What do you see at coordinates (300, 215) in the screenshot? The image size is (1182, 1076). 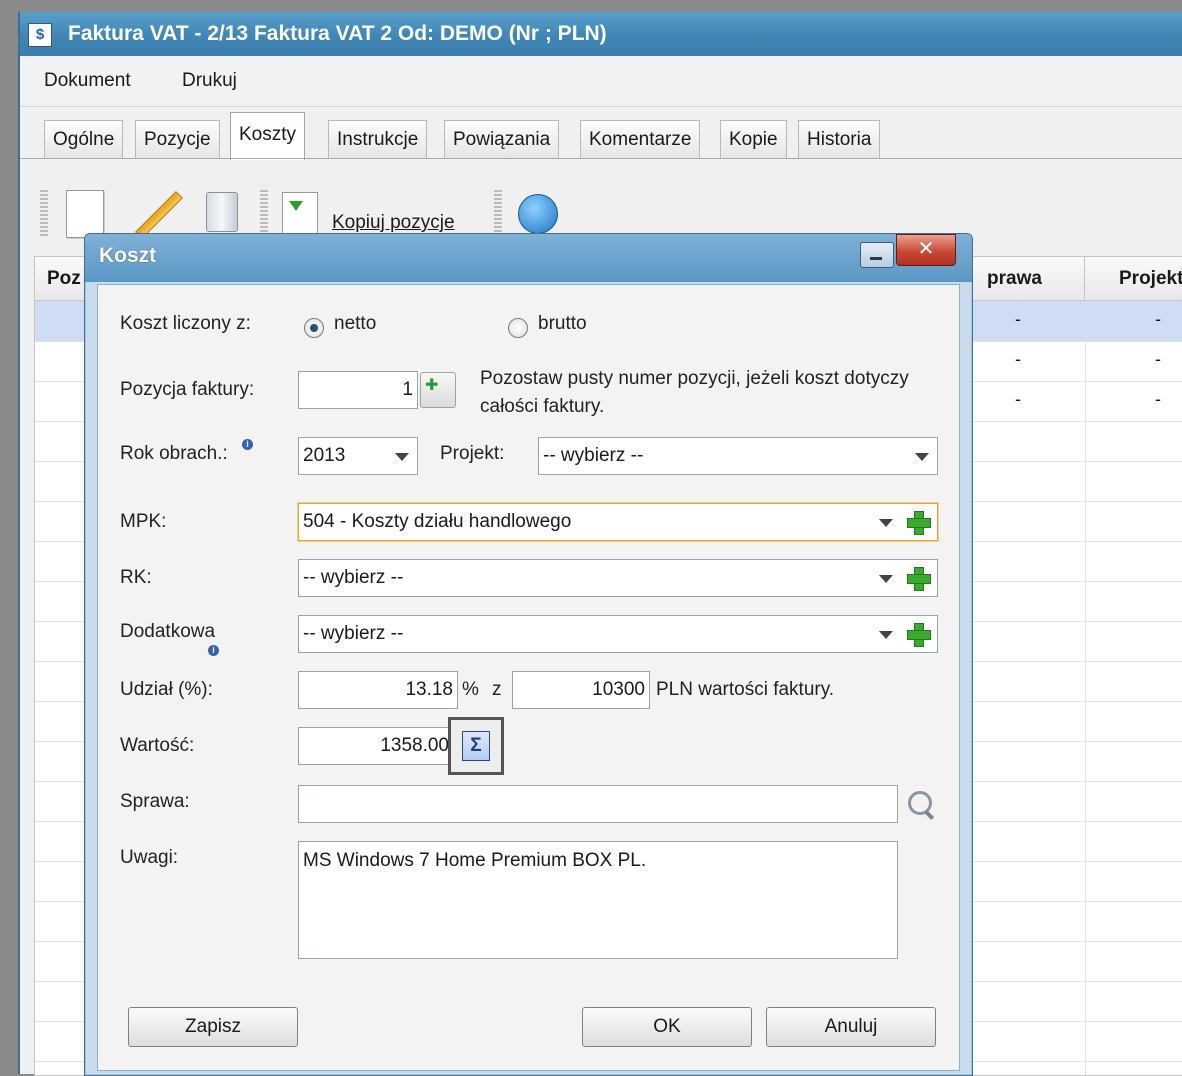 I see `copy-positions-icon` at bounding box center [300, 215].